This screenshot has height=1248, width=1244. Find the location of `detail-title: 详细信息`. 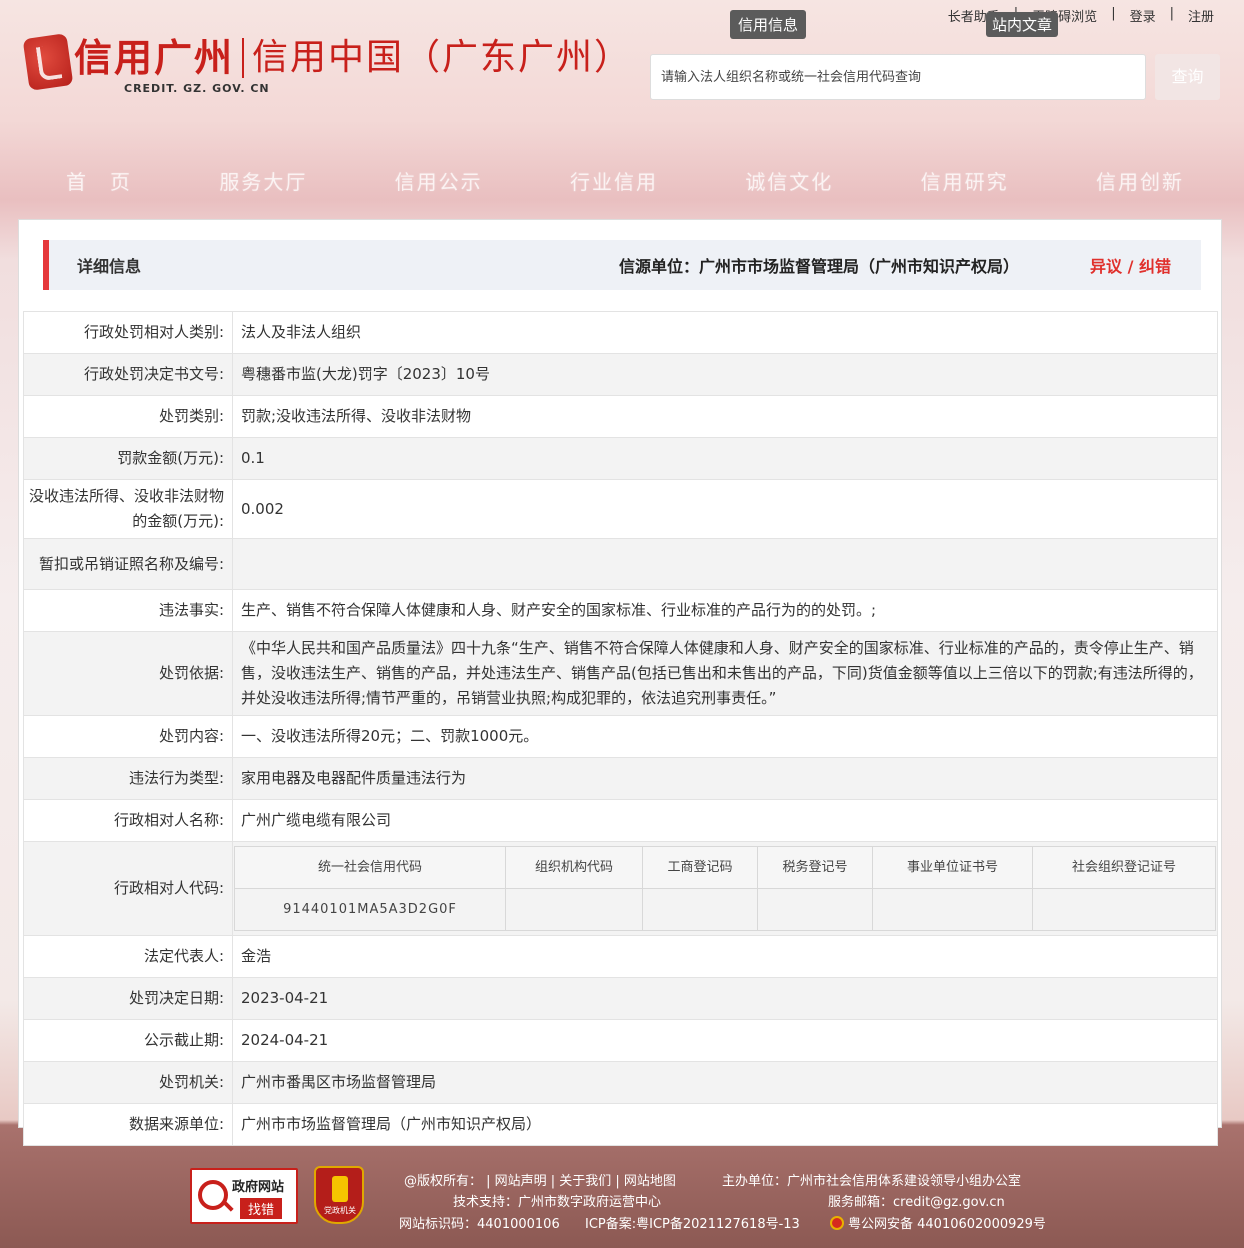

detail-title: 详细信息 is located at coordinates (109, 266).